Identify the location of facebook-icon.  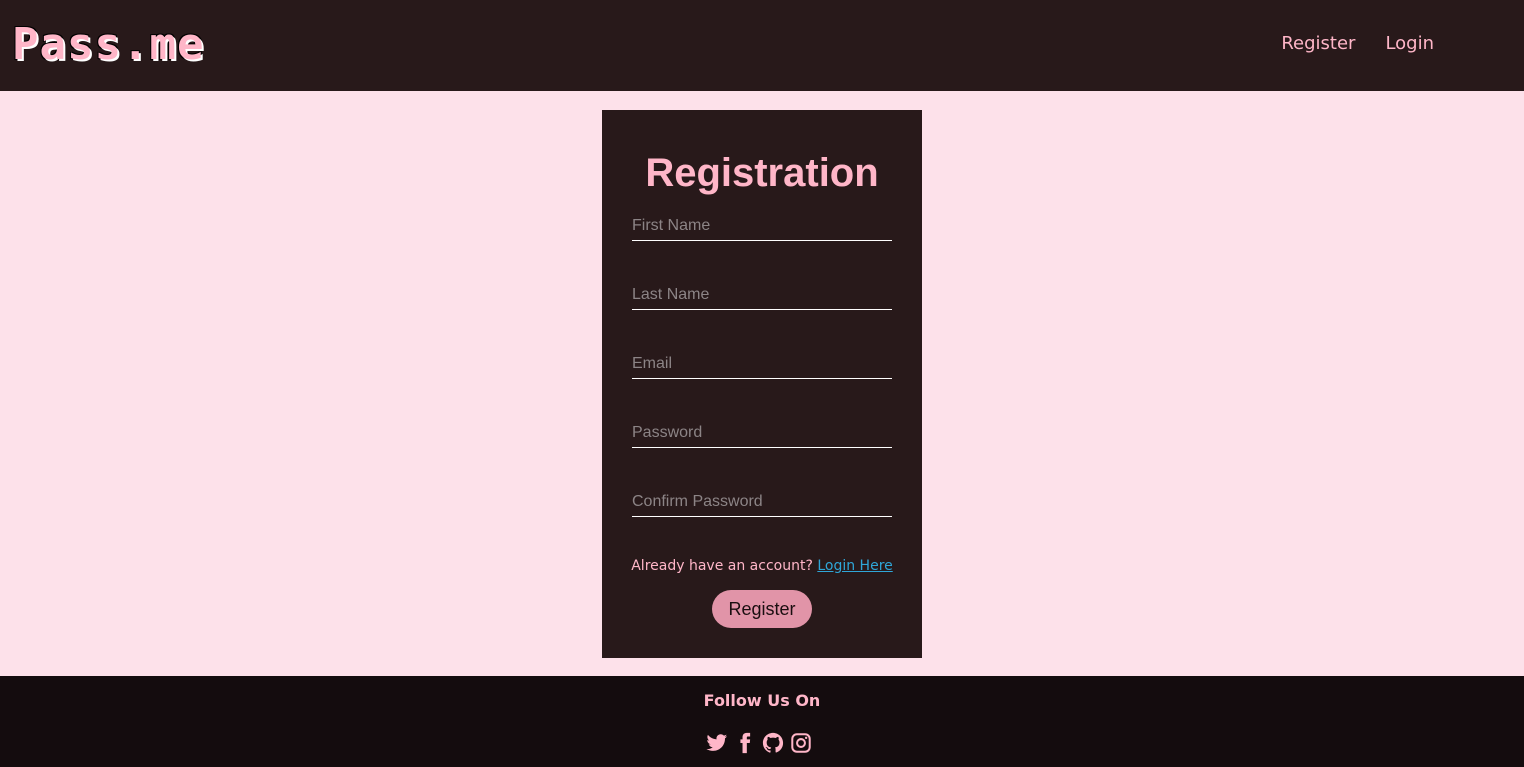
(745, 743).